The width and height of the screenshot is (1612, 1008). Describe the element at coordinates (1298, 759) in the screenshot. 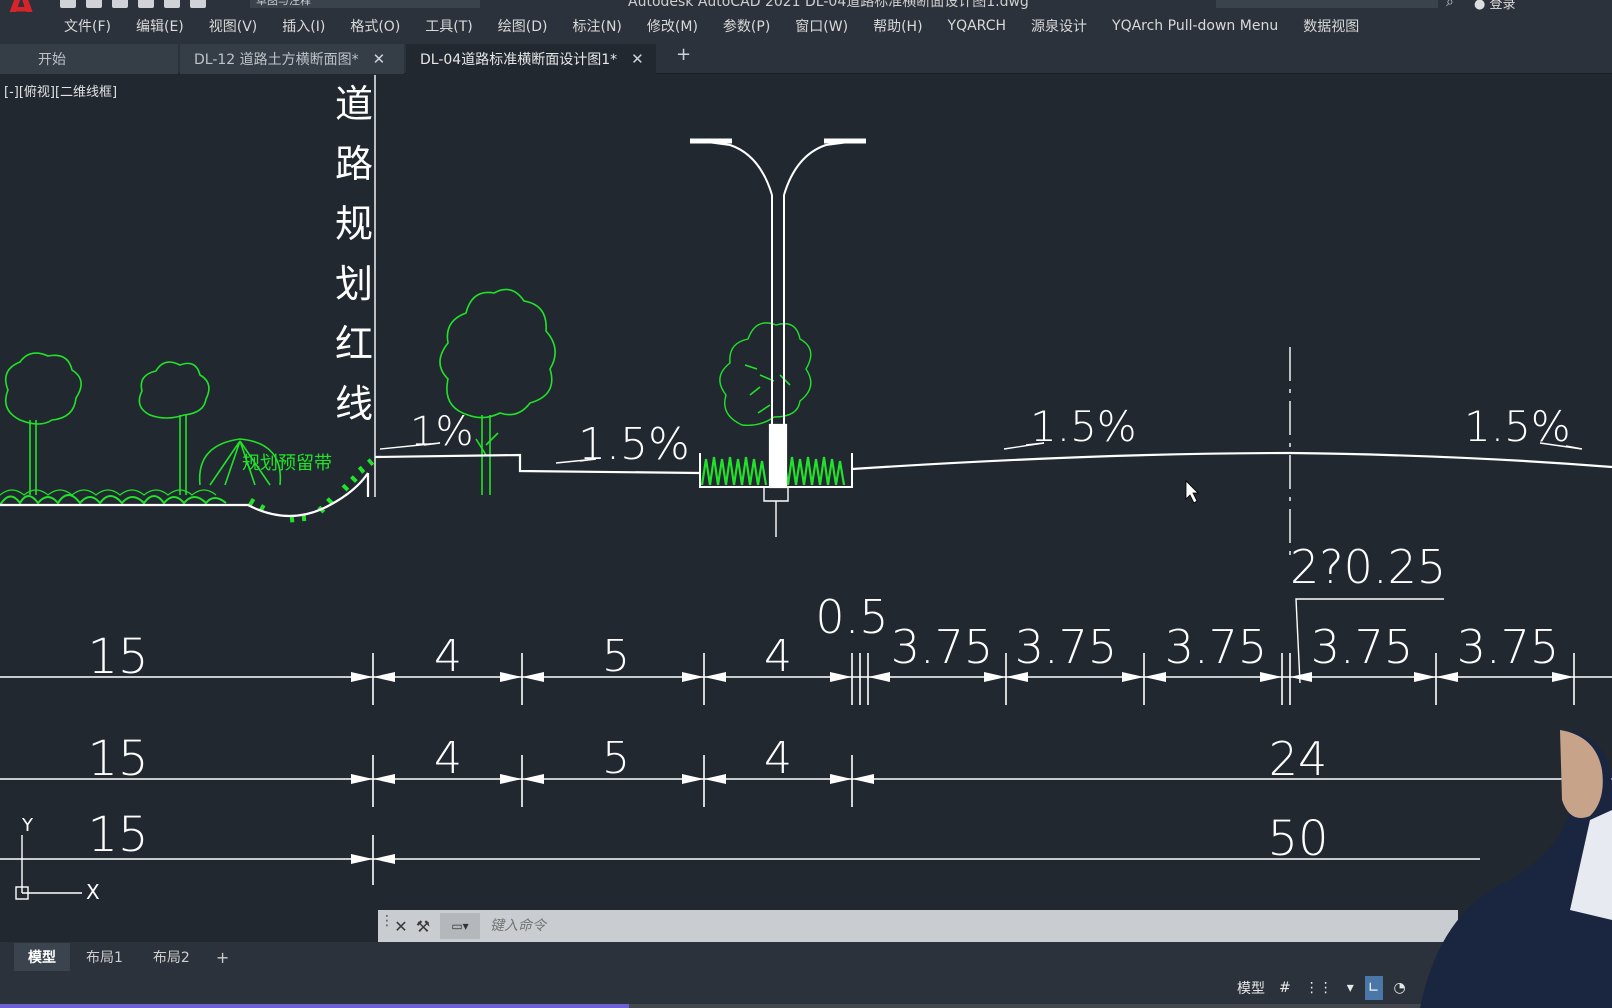

I see `dim-text: 24` at that location.